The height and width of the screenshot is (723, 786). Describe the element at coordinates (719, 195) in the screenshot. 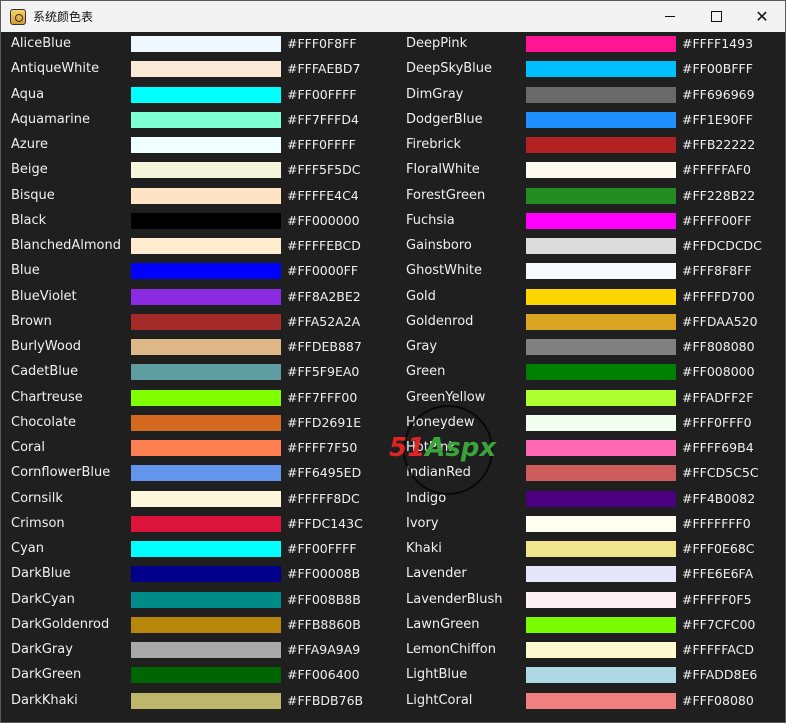

I see `color-hex-value: #FF228B22` at that location.